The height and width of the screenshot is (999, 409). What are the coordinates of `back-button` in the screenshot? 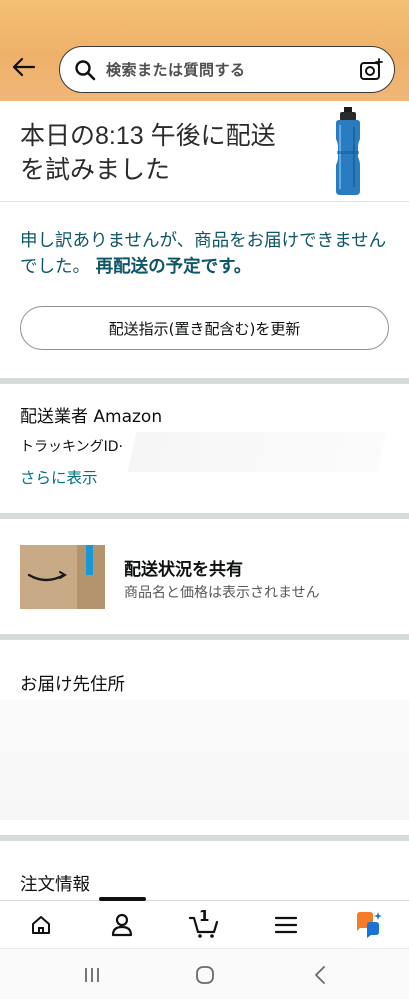 It's located at (24, 67).